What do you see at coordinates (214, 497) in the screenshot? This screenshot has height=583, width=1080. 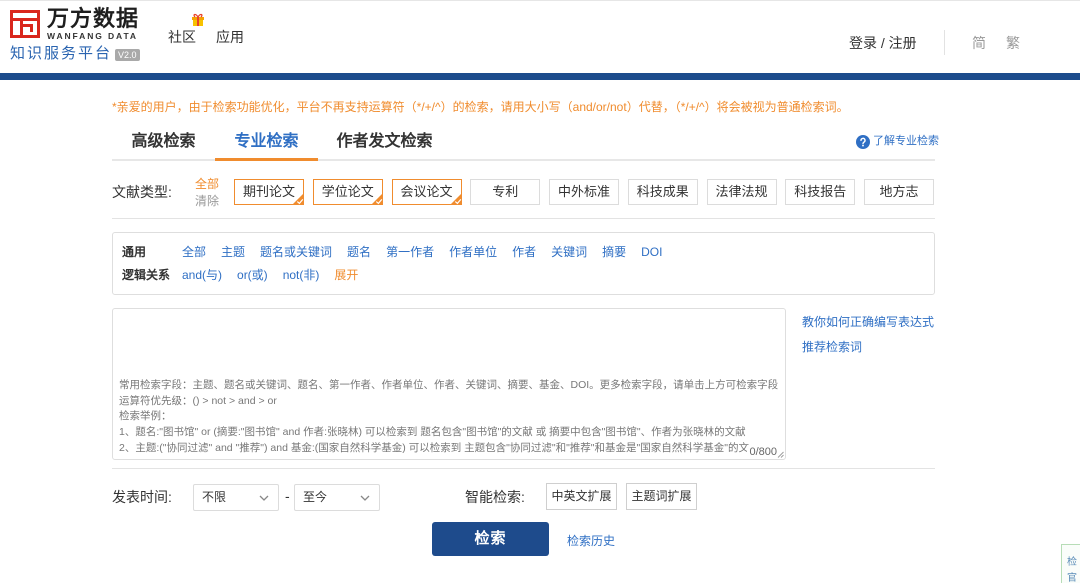 I see `date-from-value: 不限` at bounding box center [214, 497].